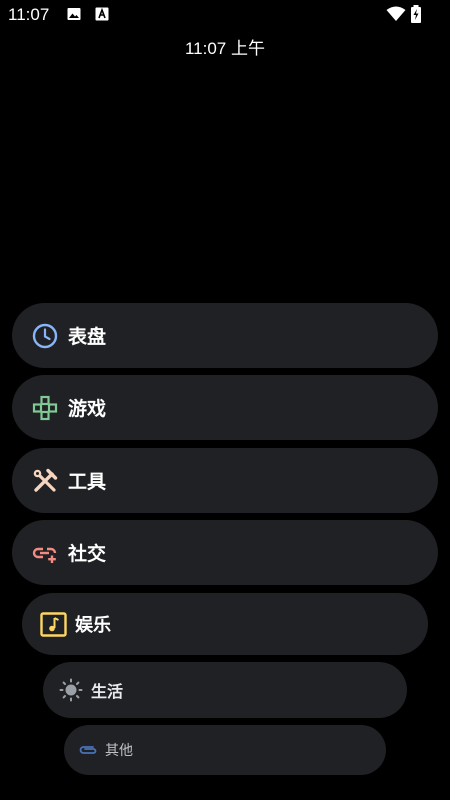 The image size is (450, 800). I want to click on sun-icon, so click(71, 690).